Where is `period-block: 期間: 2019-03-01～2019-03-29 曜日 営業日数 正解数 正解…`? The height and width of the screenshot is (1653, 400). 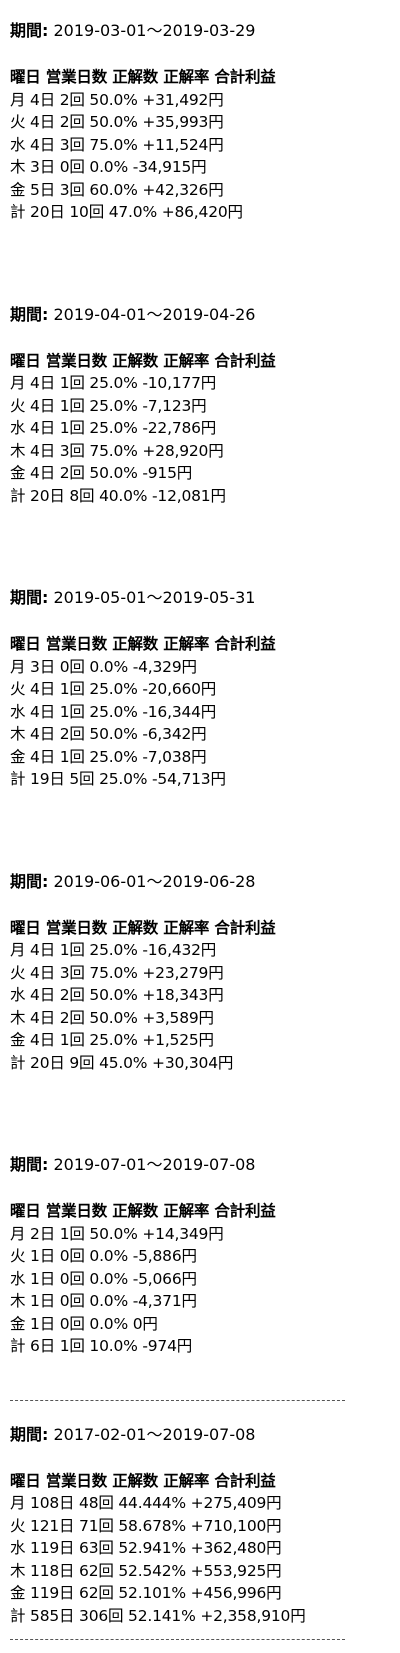
period-block: 期間: 2019-03-01～2019-03-29 曜日 営業日数 正解数 正解… is located at coordinates (202, 121).